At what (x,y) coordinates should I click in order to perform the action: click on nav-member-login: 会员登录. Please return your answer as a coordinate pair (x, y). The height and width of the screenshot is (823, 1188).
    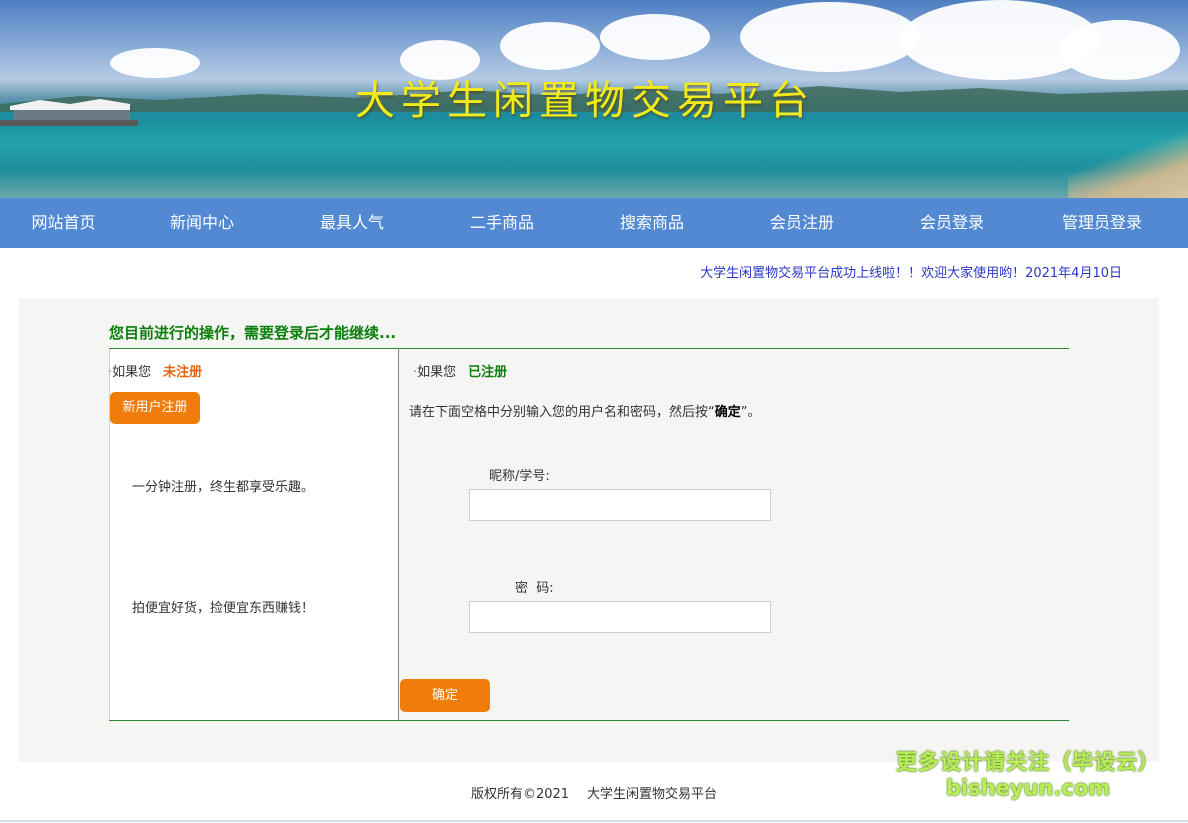
    Looking at the image, I should click on (952, 223).